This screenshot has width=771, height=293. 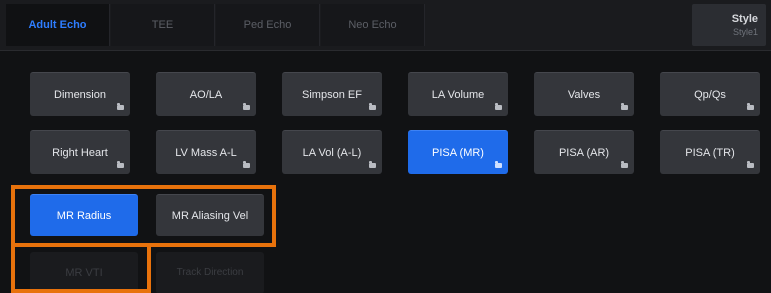 I want to click on button-label: PISA (TR), so click(x=710, y=152).